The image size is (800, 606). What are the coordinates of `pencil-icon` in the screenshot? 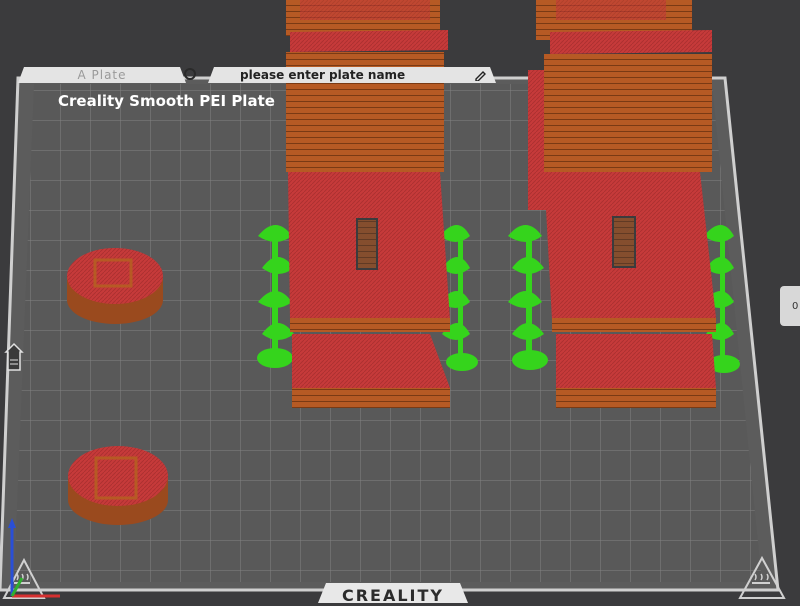 It's located at (481, 75).